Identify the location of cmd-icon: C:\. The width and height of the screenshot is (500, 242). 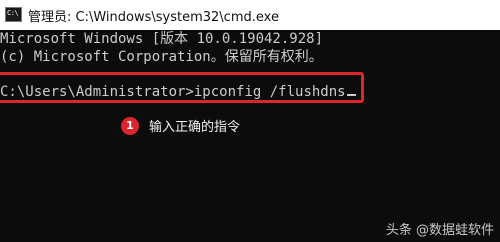
(13, 14).